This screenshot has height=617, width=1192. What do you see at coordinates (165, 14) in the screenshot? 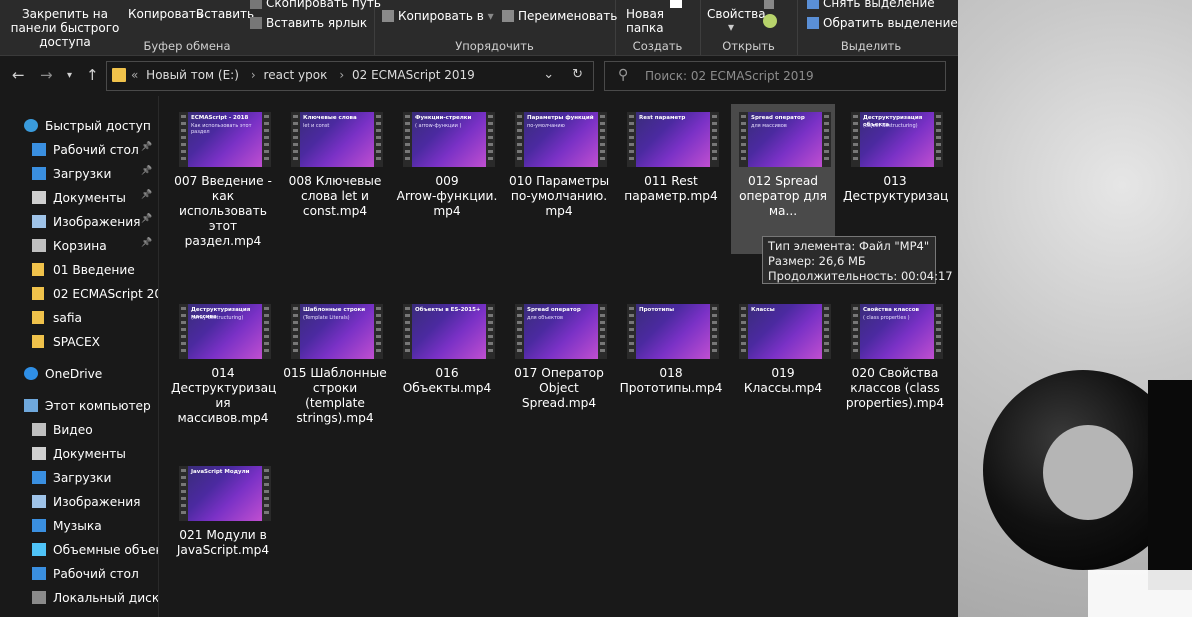
I see `copy-button: Копировать` at bounding box center [165, 14].